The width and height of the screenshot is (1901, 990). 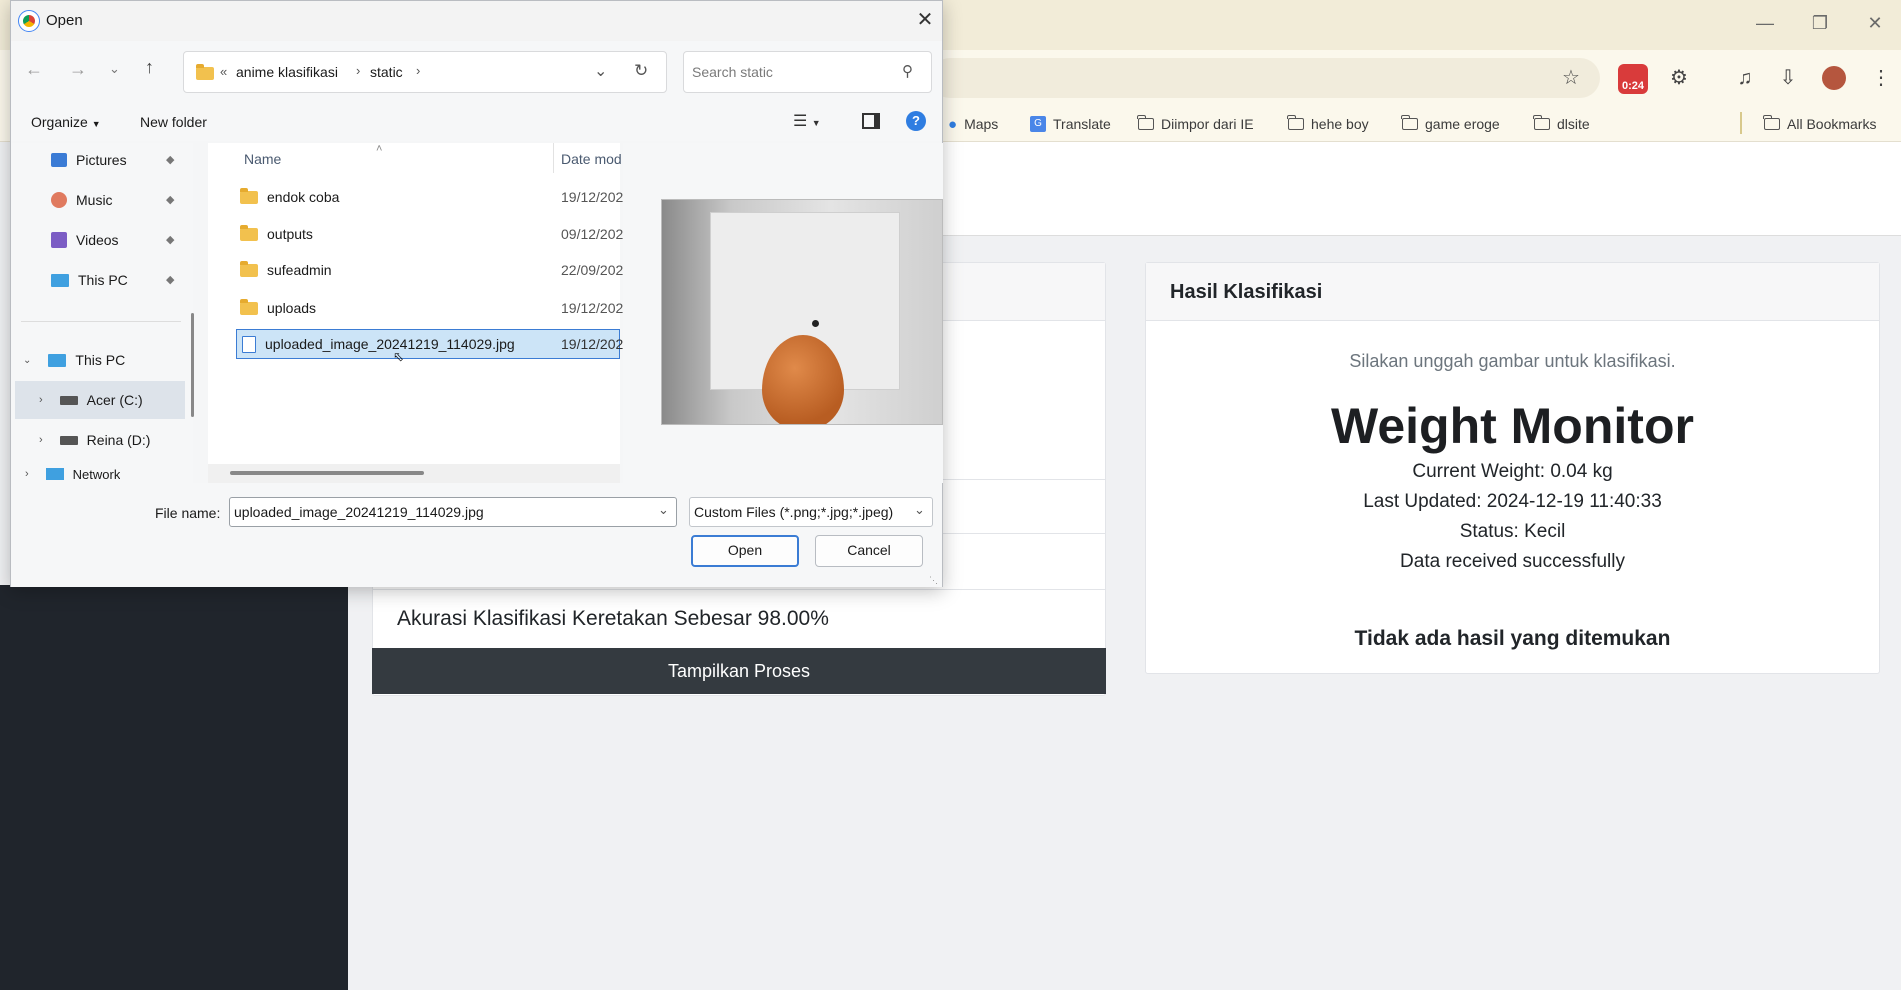 I want to click on address-bar, so click(x=1265, y=78).